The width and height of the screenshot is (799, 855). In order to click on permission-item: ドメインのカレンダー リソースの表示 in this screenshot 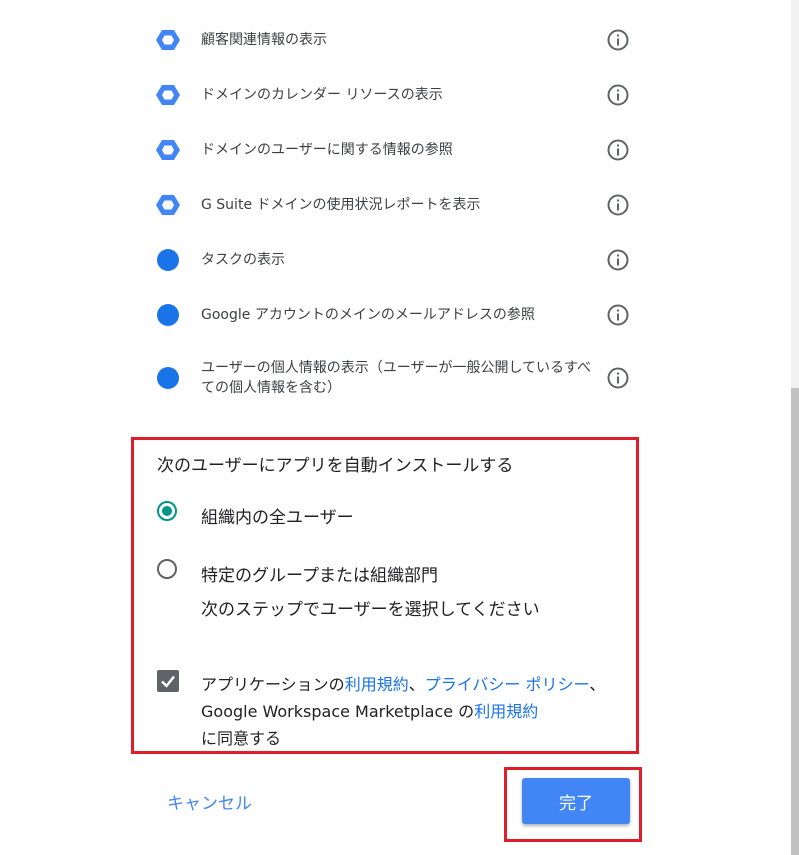, I will do `click(395, 95)`.